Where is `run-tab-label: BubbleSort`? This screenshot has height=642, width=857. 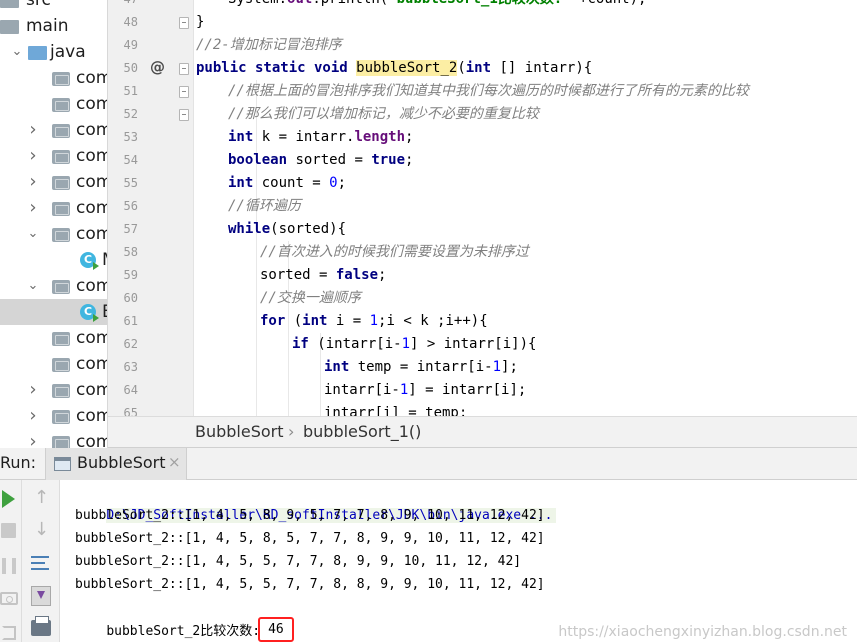
run-tab-label: BubbleSort is located at coordinates (121, 462).